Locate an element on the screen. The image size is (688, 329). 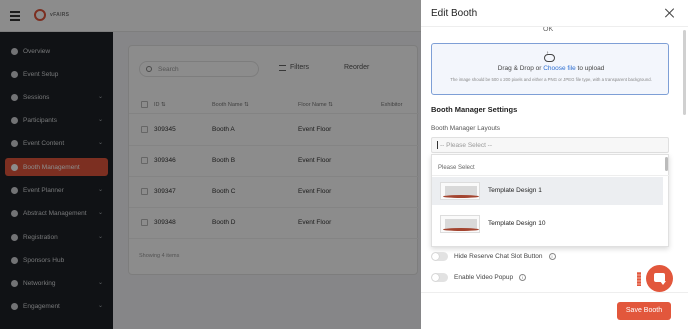
text-cursor is located at coordinates (437, 145).